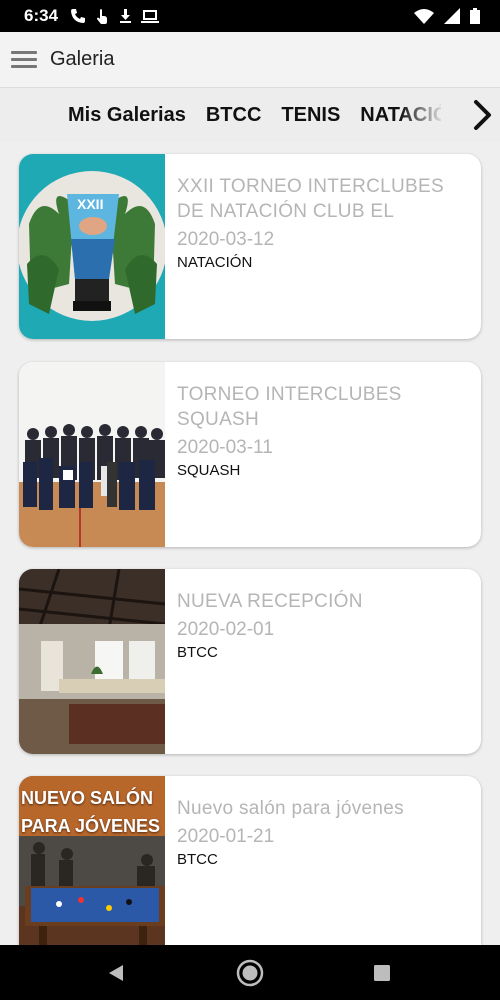 The width and height of the screenshot is (500, 1000). What do you see at coordinates (250, 60) in the screenshot?
I see `app-bar: Galeria` at bounding box center [250, 60].